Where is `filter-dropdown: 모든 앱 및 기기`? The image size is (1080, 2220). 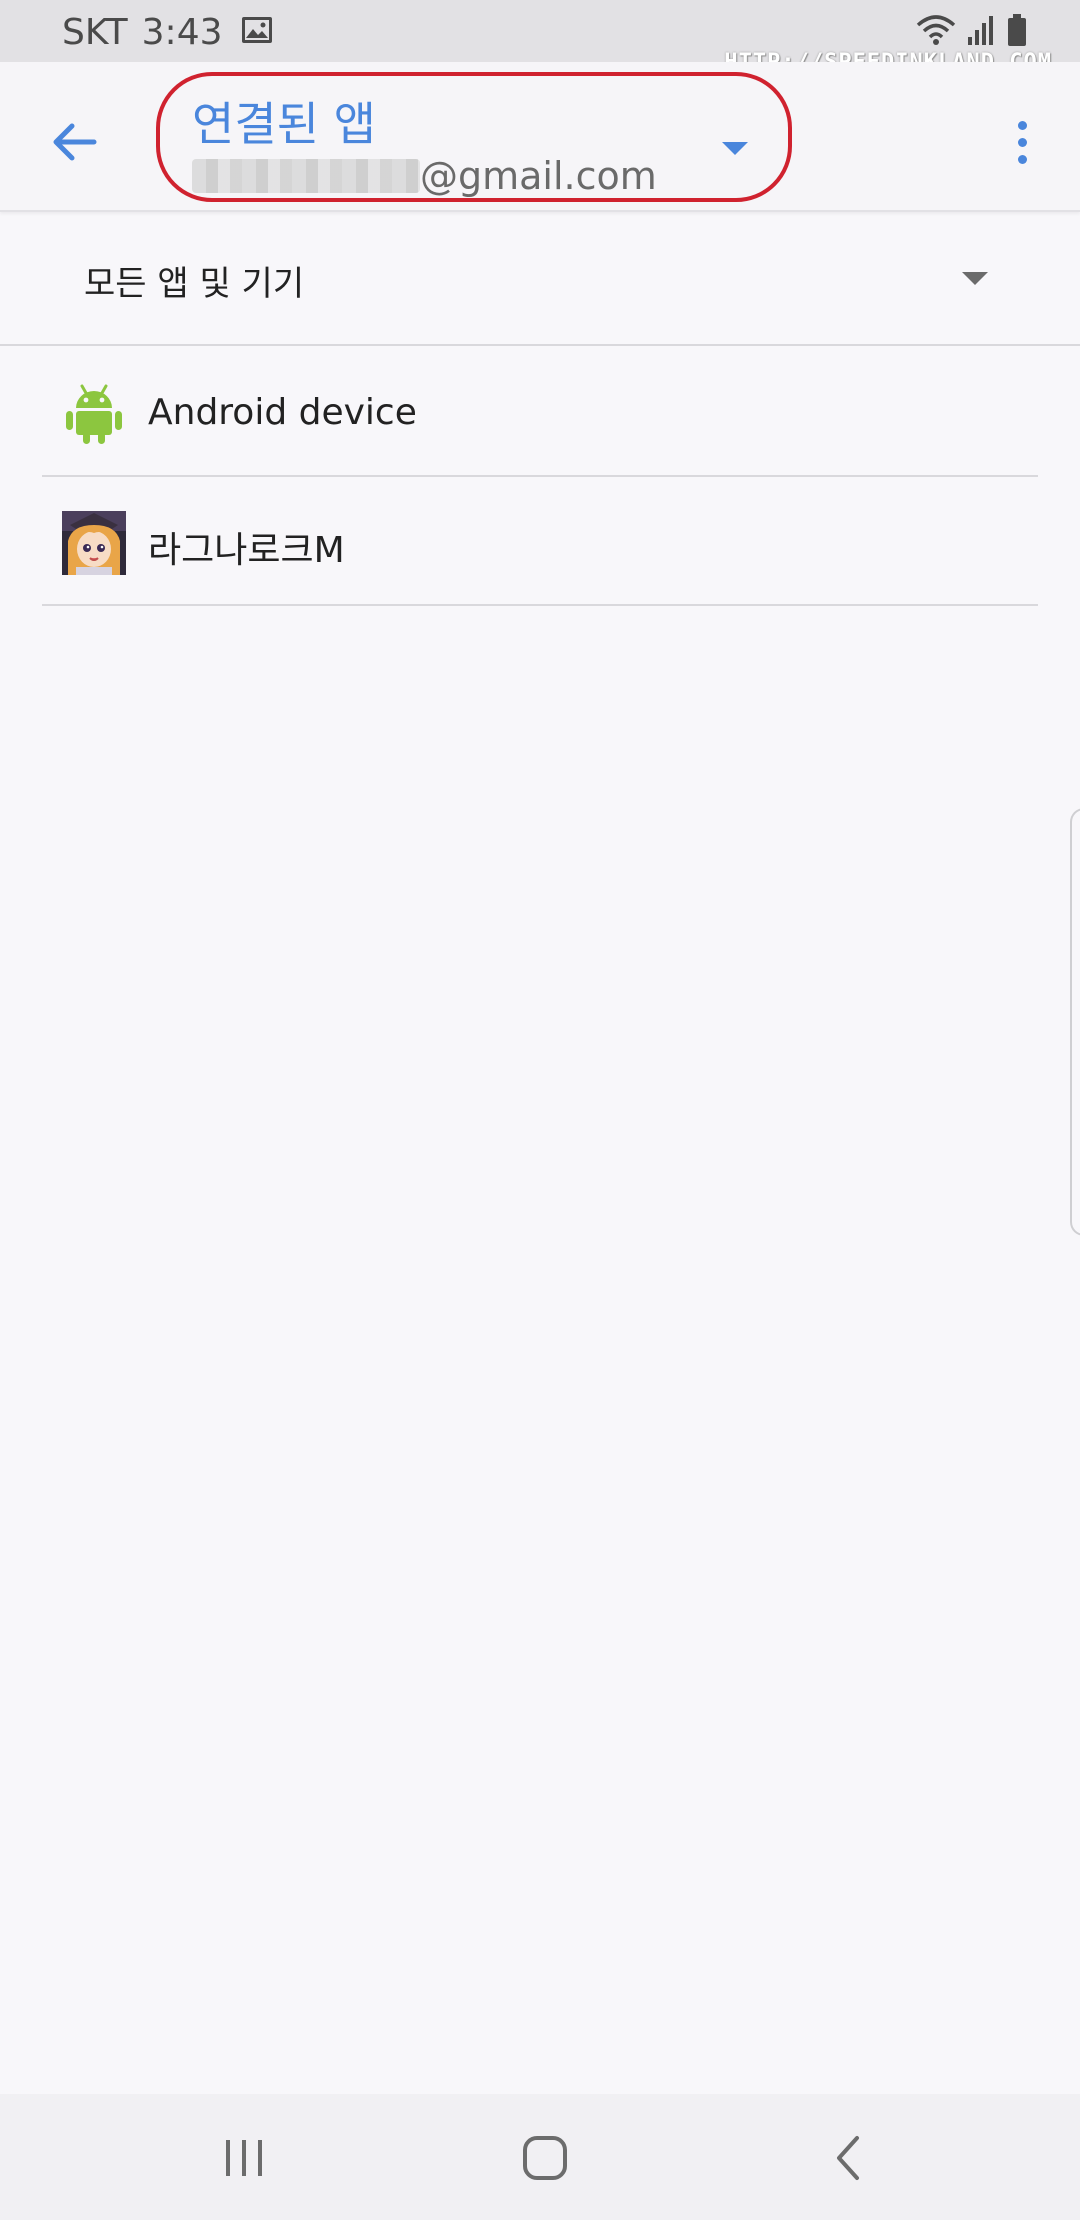
filter-dropdown: 모든 앱 및 기기 is located at coordinates (540, 279).